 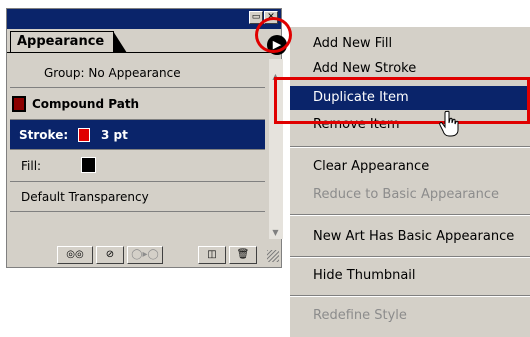 I want to click on menu-item-reduce-basic: Reduce to Basic Appearance, so click(x=410, y=195).